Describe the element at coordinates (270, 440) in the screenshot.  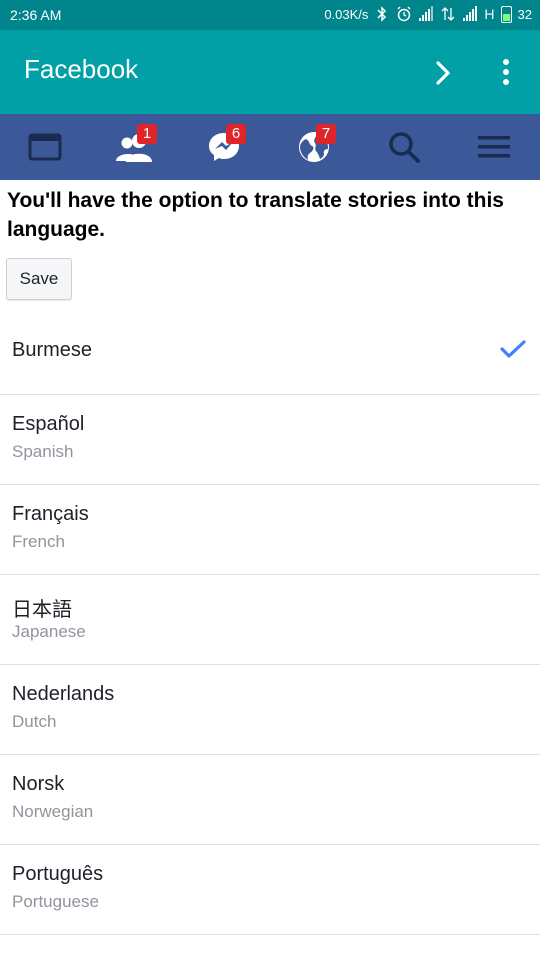
I see `language-item-spanish: Español Spanish` at that location.